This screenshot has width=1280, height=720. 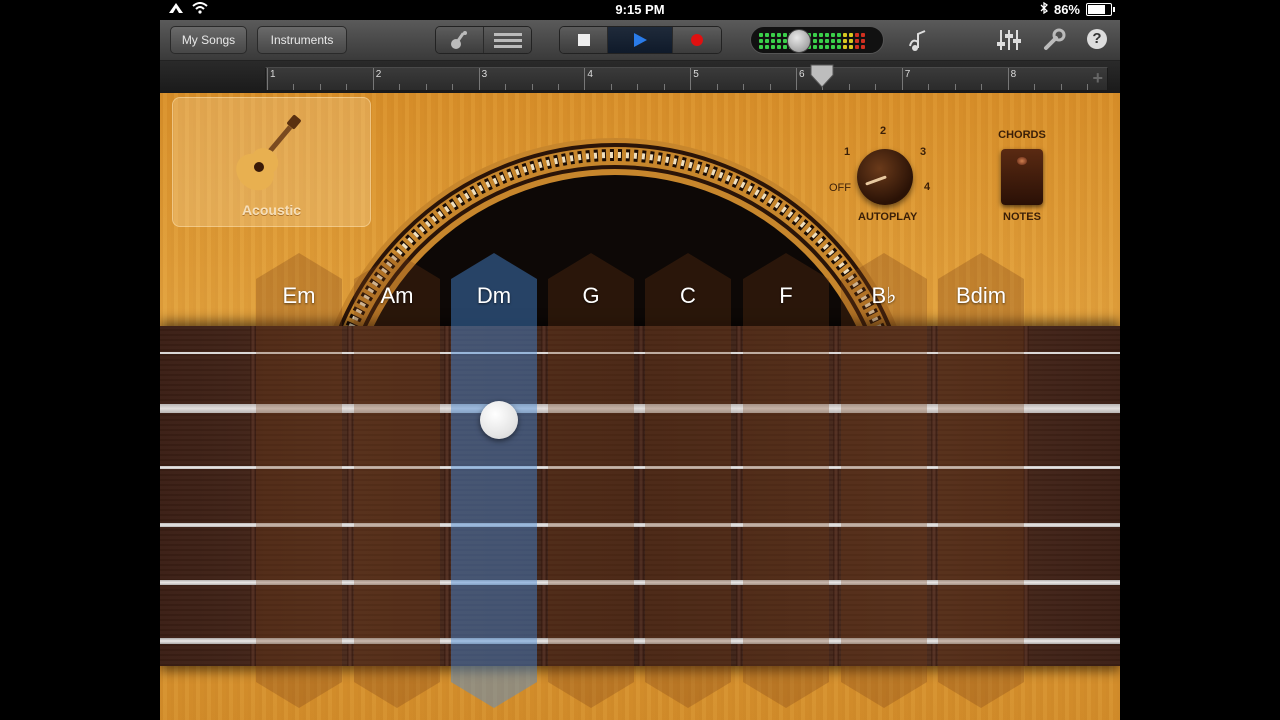 What do you see at coordinates (591, 480) in the screenshot?
I see `chord-strip-3: G` at bounding box center [591, 480].